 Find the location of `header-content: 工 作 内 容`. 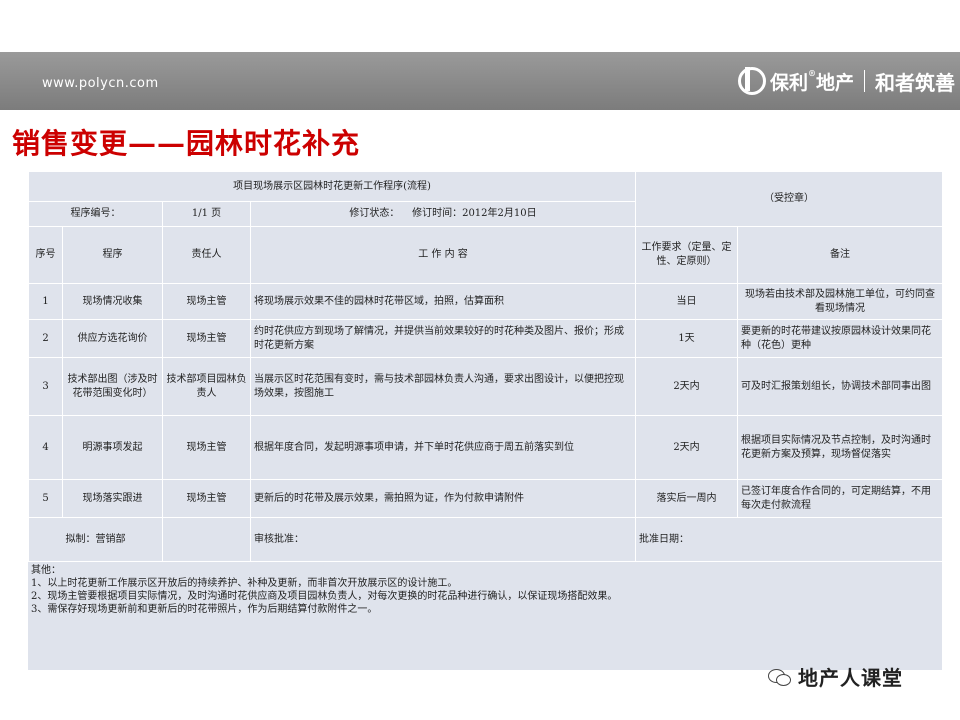

header-content: 工 作 内 容 is located at coordinates (443, 255).